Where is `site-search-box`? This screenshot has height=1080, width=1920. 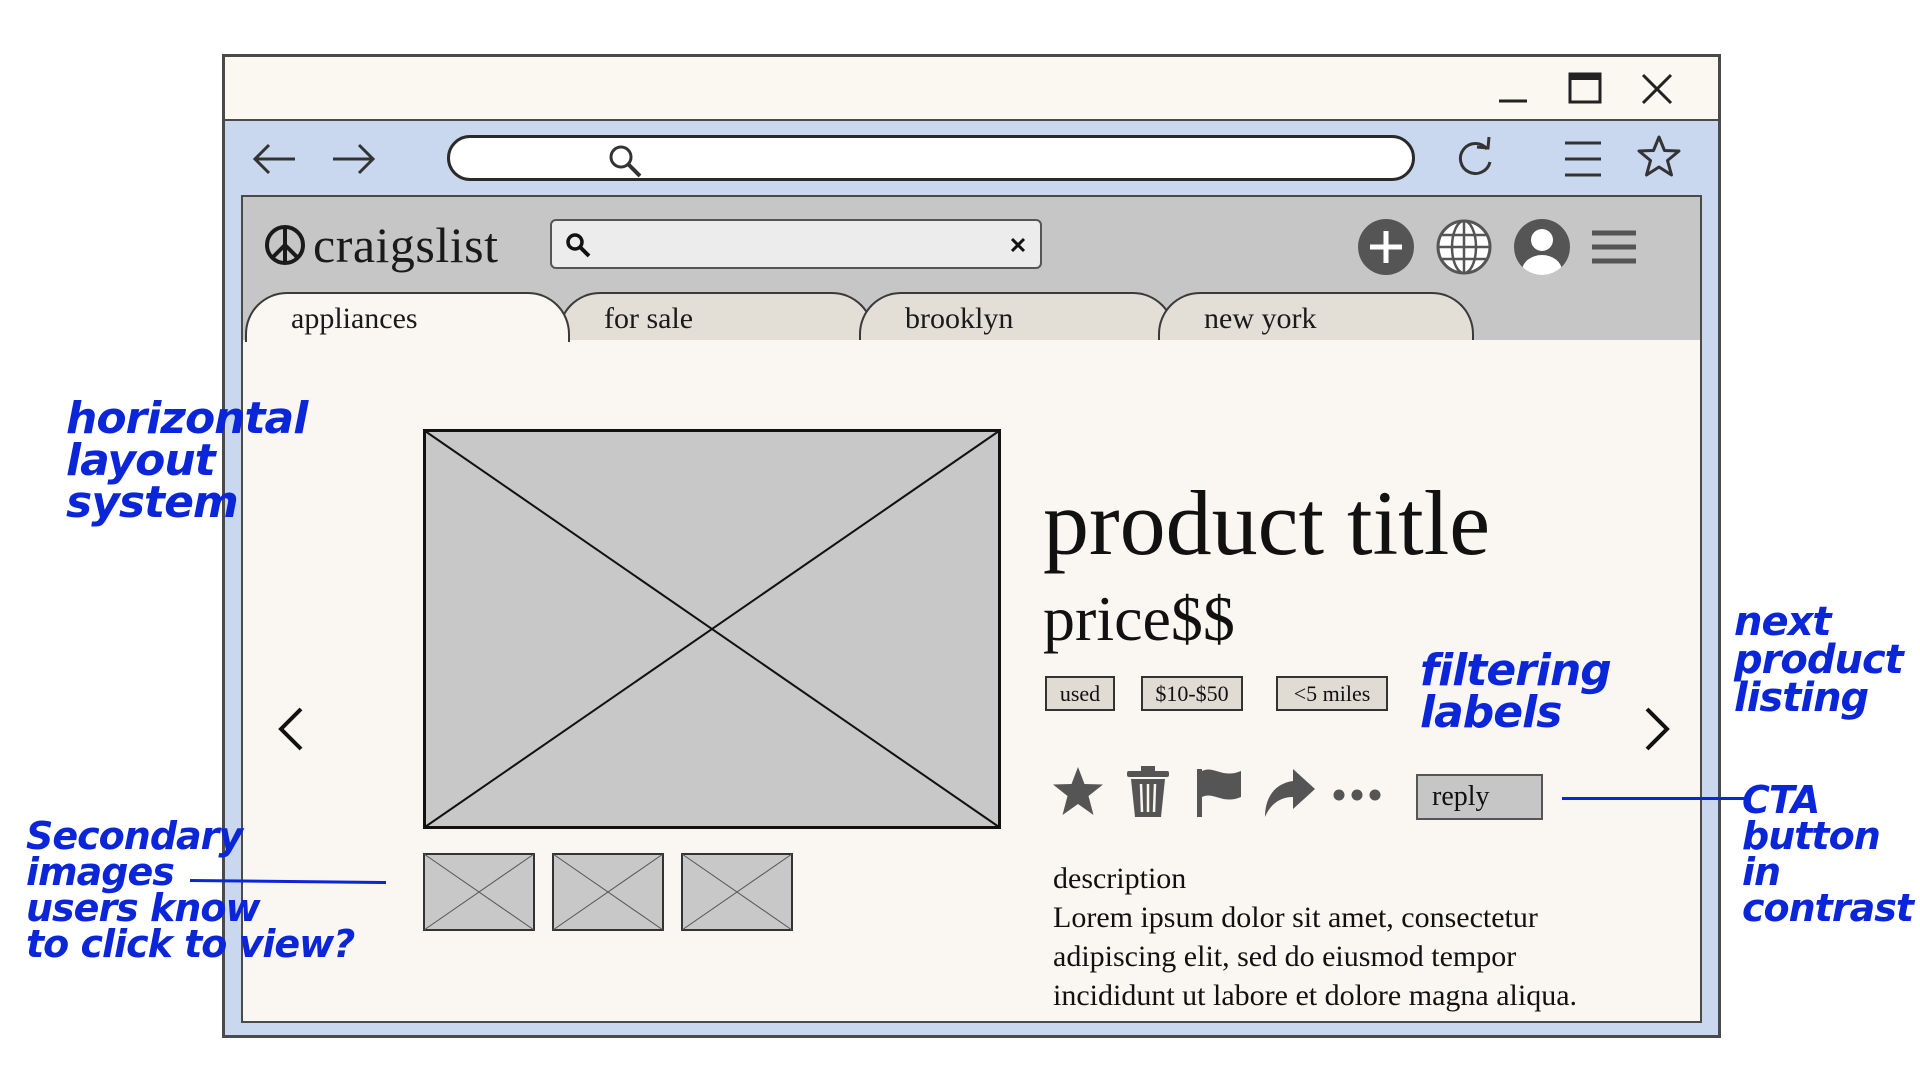
site-search-box is located at coordinates (796, 244).